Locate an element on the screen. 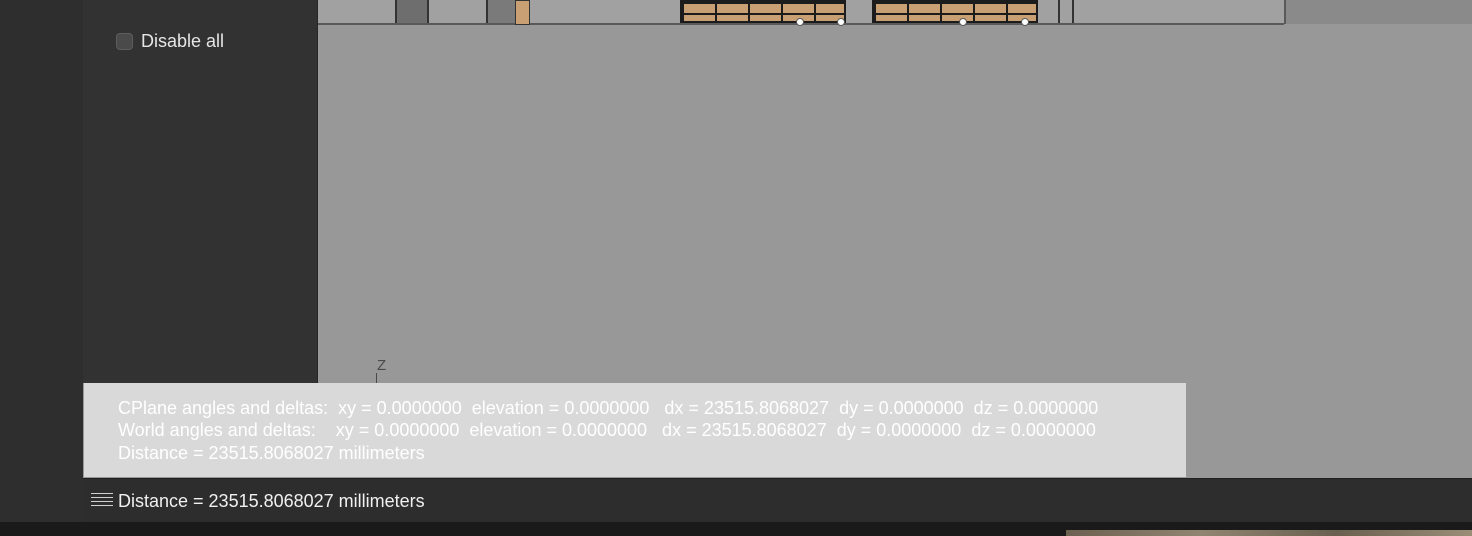  side-panel: Disable all is located at coordinates (200, 191).